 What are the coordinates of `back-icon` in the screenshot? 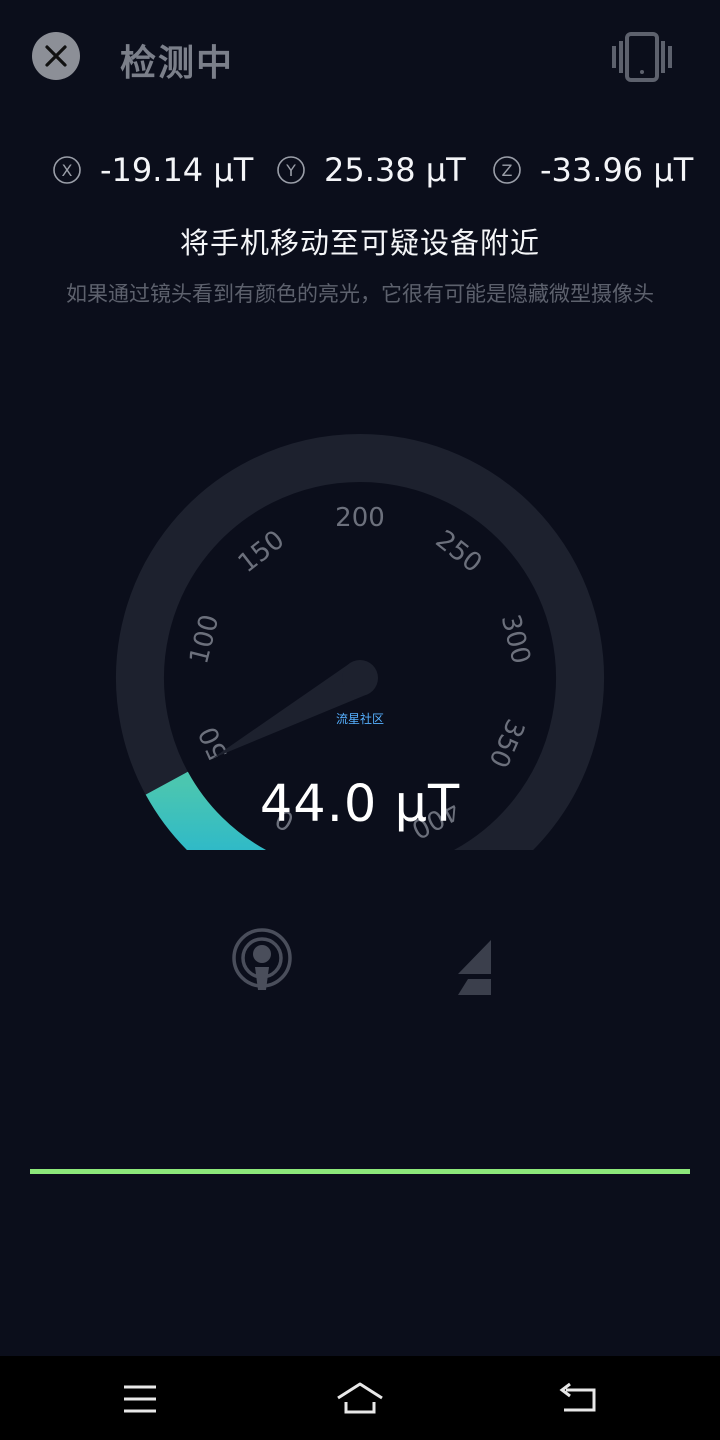 It's located at (577, 1397).